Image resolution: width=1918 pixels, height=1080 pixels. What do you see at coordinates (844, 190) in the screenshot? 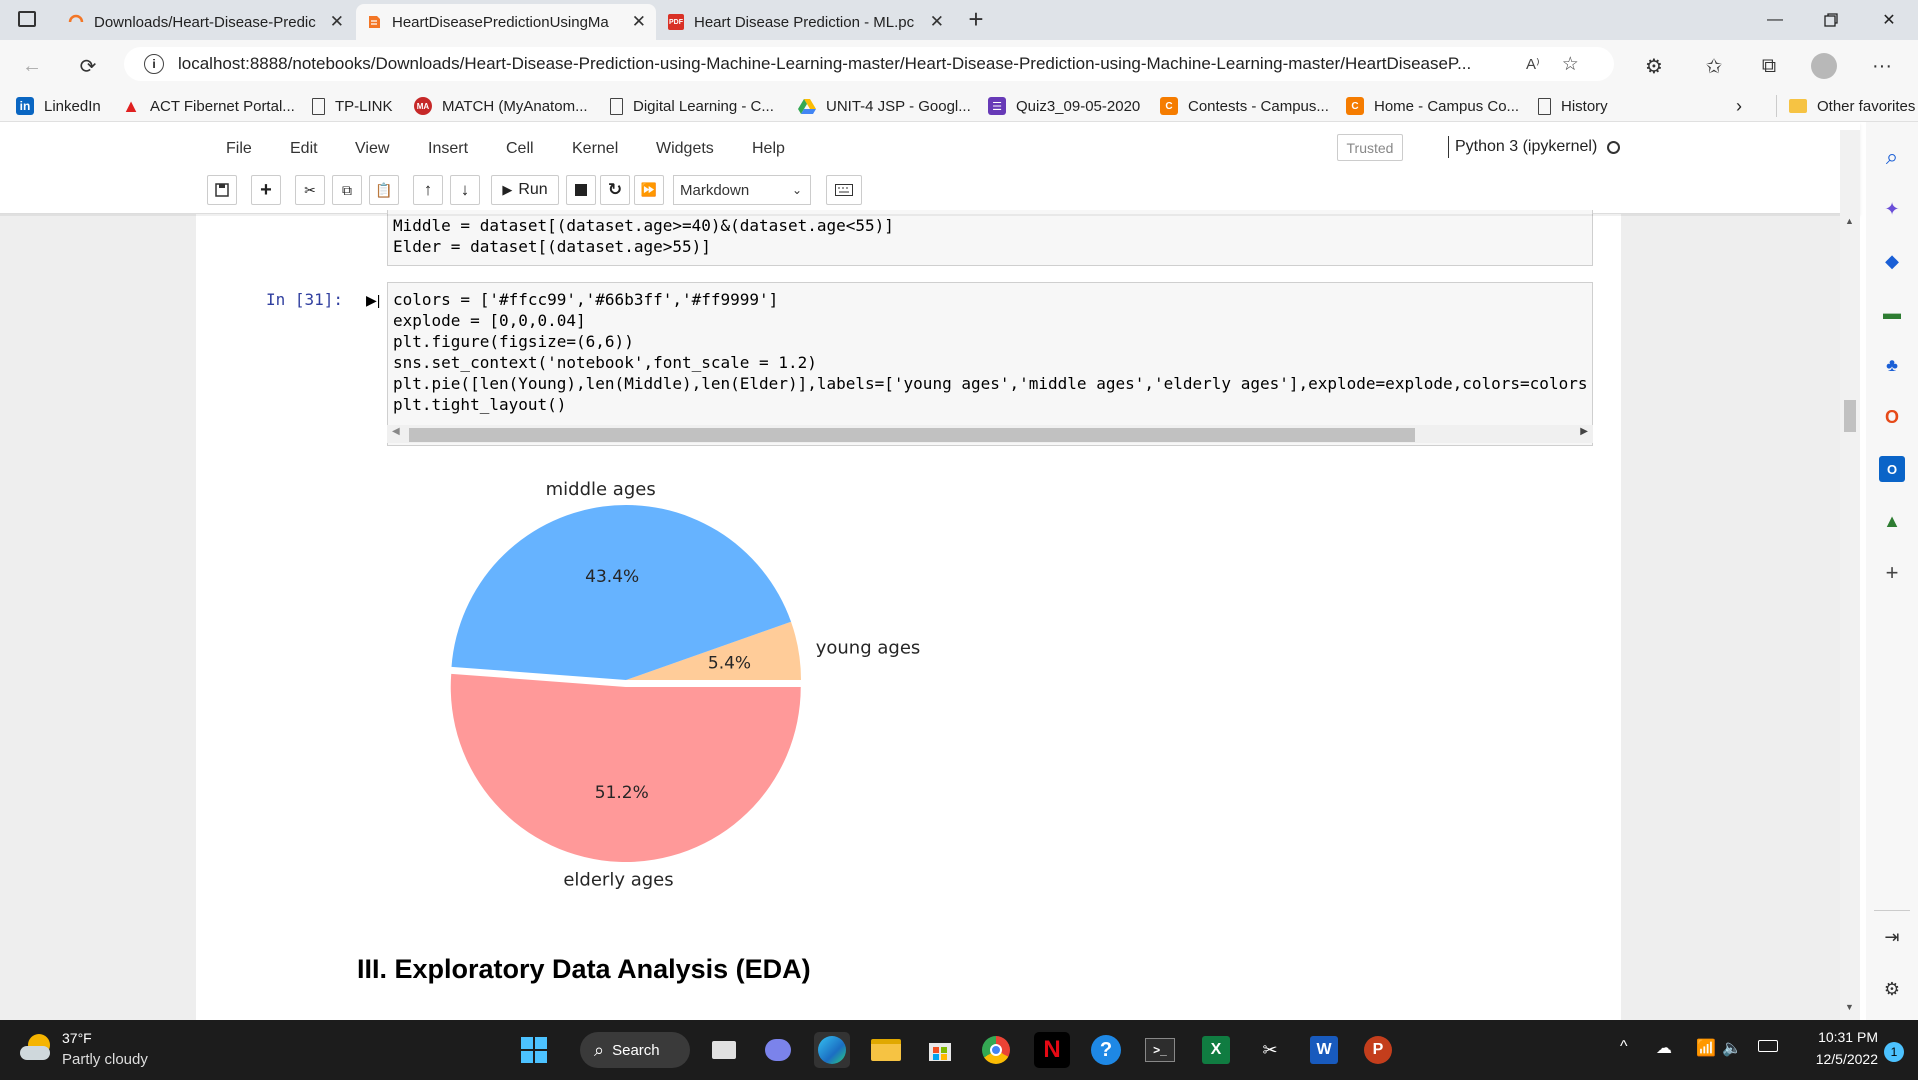
I see `keyboard-shortcuts-button` at bounding box center [844, 190].